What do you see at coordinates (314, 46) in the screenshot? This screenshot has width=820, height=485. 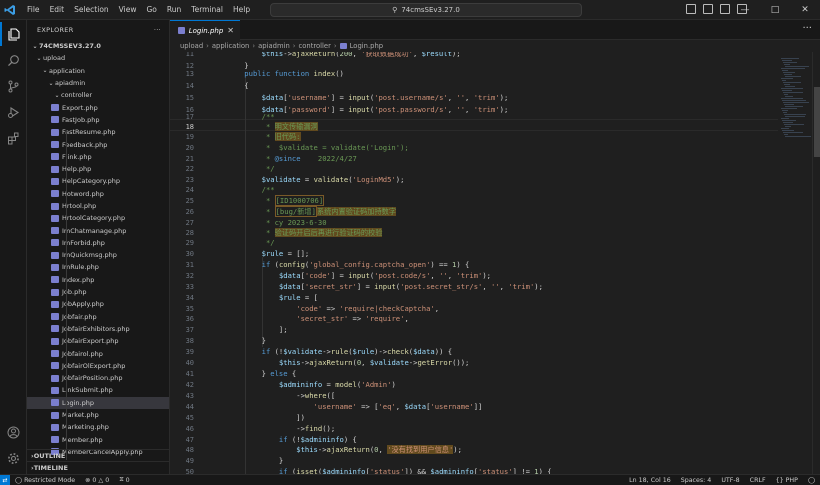 I see `breadcrumb-item: controller` at bounding box center [314, 46].